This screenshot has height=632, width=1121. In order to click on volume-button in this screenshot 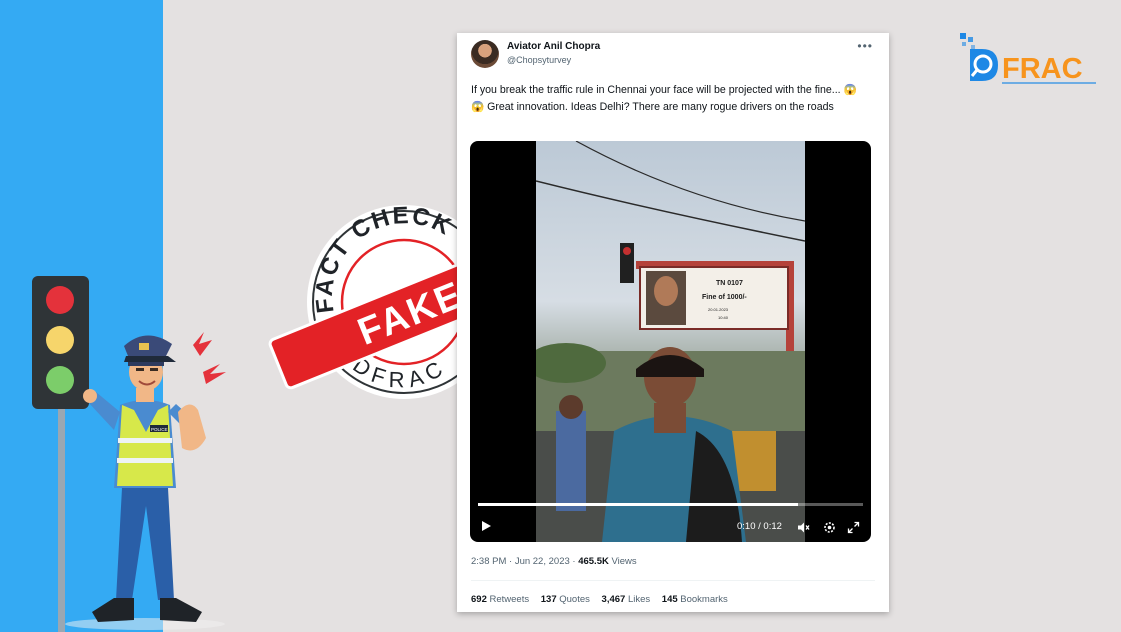, I will do `click(803, 527)`.